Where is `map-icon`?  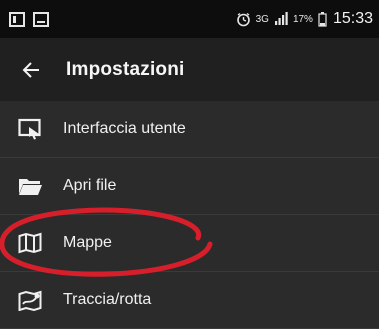 map-icon is located at coordinates (30, 243).